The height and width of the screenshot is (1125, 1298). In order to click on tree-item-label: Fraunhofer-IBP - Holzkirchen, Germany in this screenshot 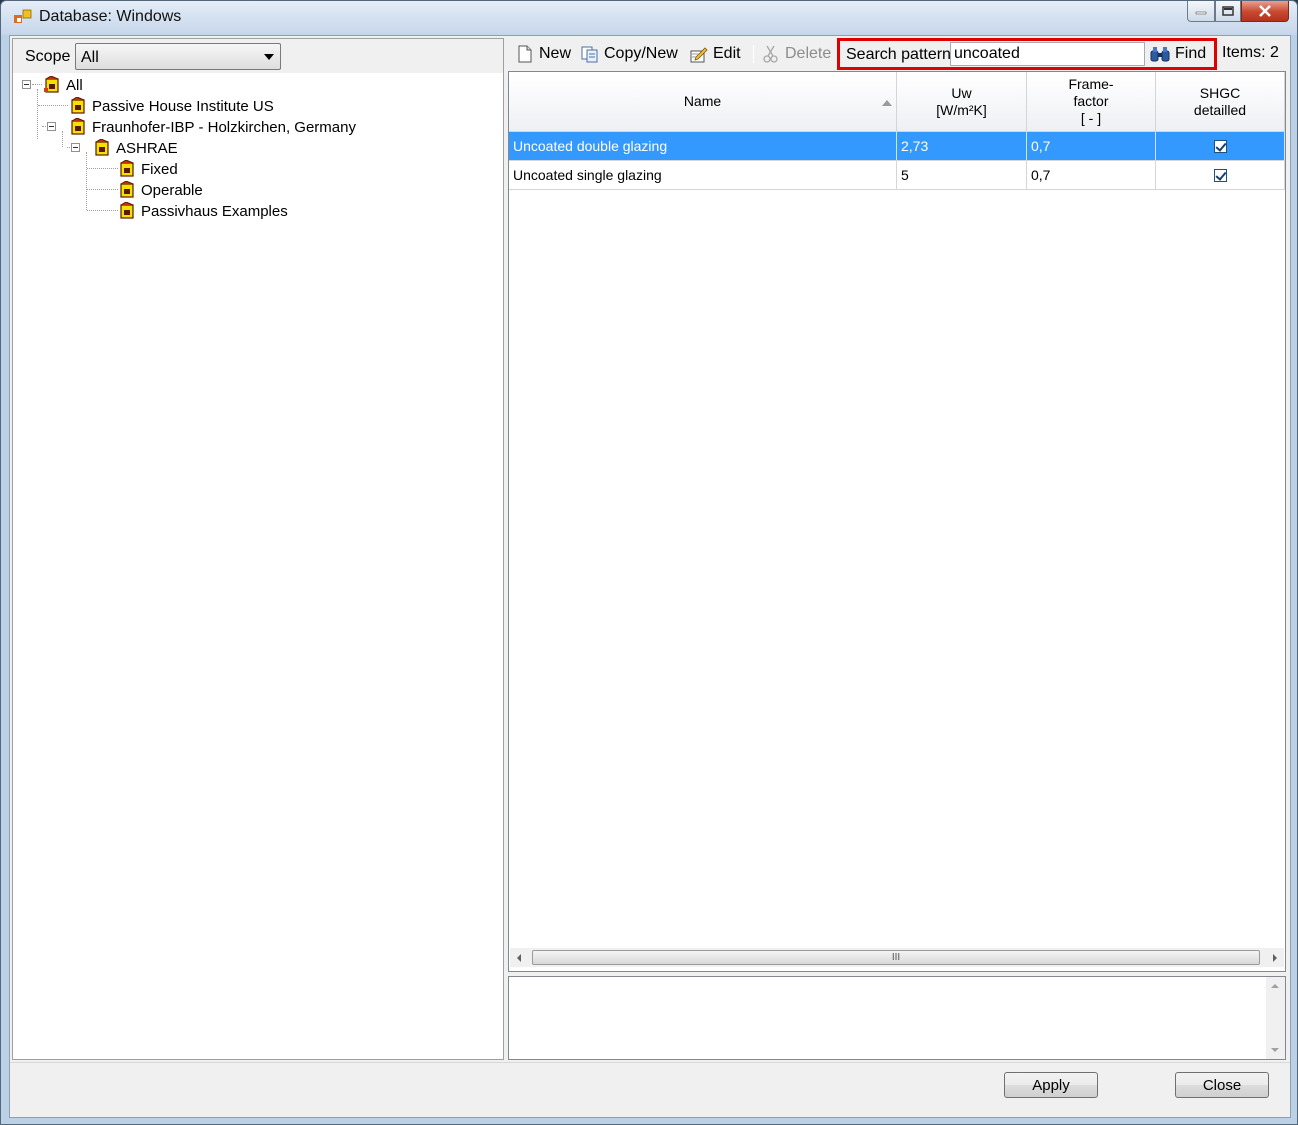, I will do `click(224, 127)`.